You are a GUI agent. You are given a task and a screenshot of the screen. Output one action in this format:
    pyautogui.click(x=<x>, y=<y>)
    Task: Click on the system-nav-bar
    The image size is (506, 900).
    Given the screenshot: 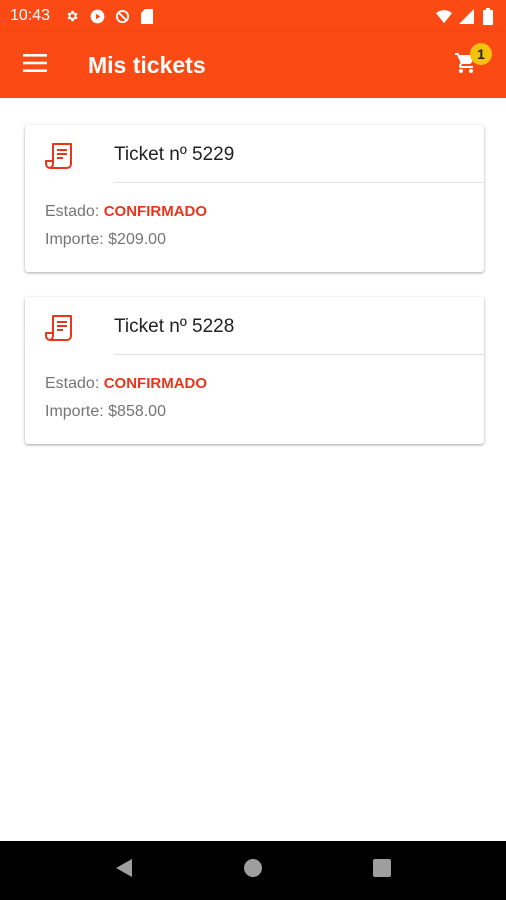 What is the action you would take?
    pyautogui.click(x=253, y=870)
    